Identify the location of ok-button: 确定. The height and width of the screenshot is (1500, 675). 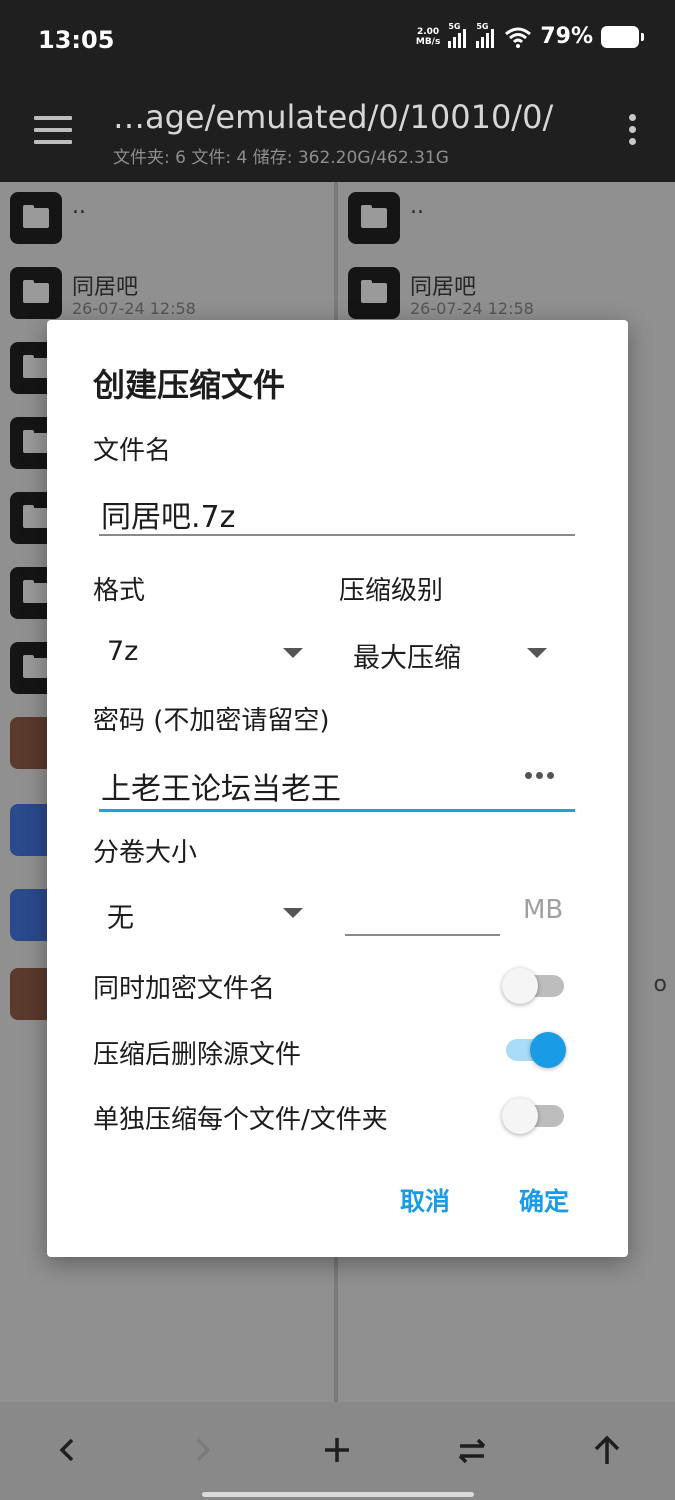
(544, 1200).